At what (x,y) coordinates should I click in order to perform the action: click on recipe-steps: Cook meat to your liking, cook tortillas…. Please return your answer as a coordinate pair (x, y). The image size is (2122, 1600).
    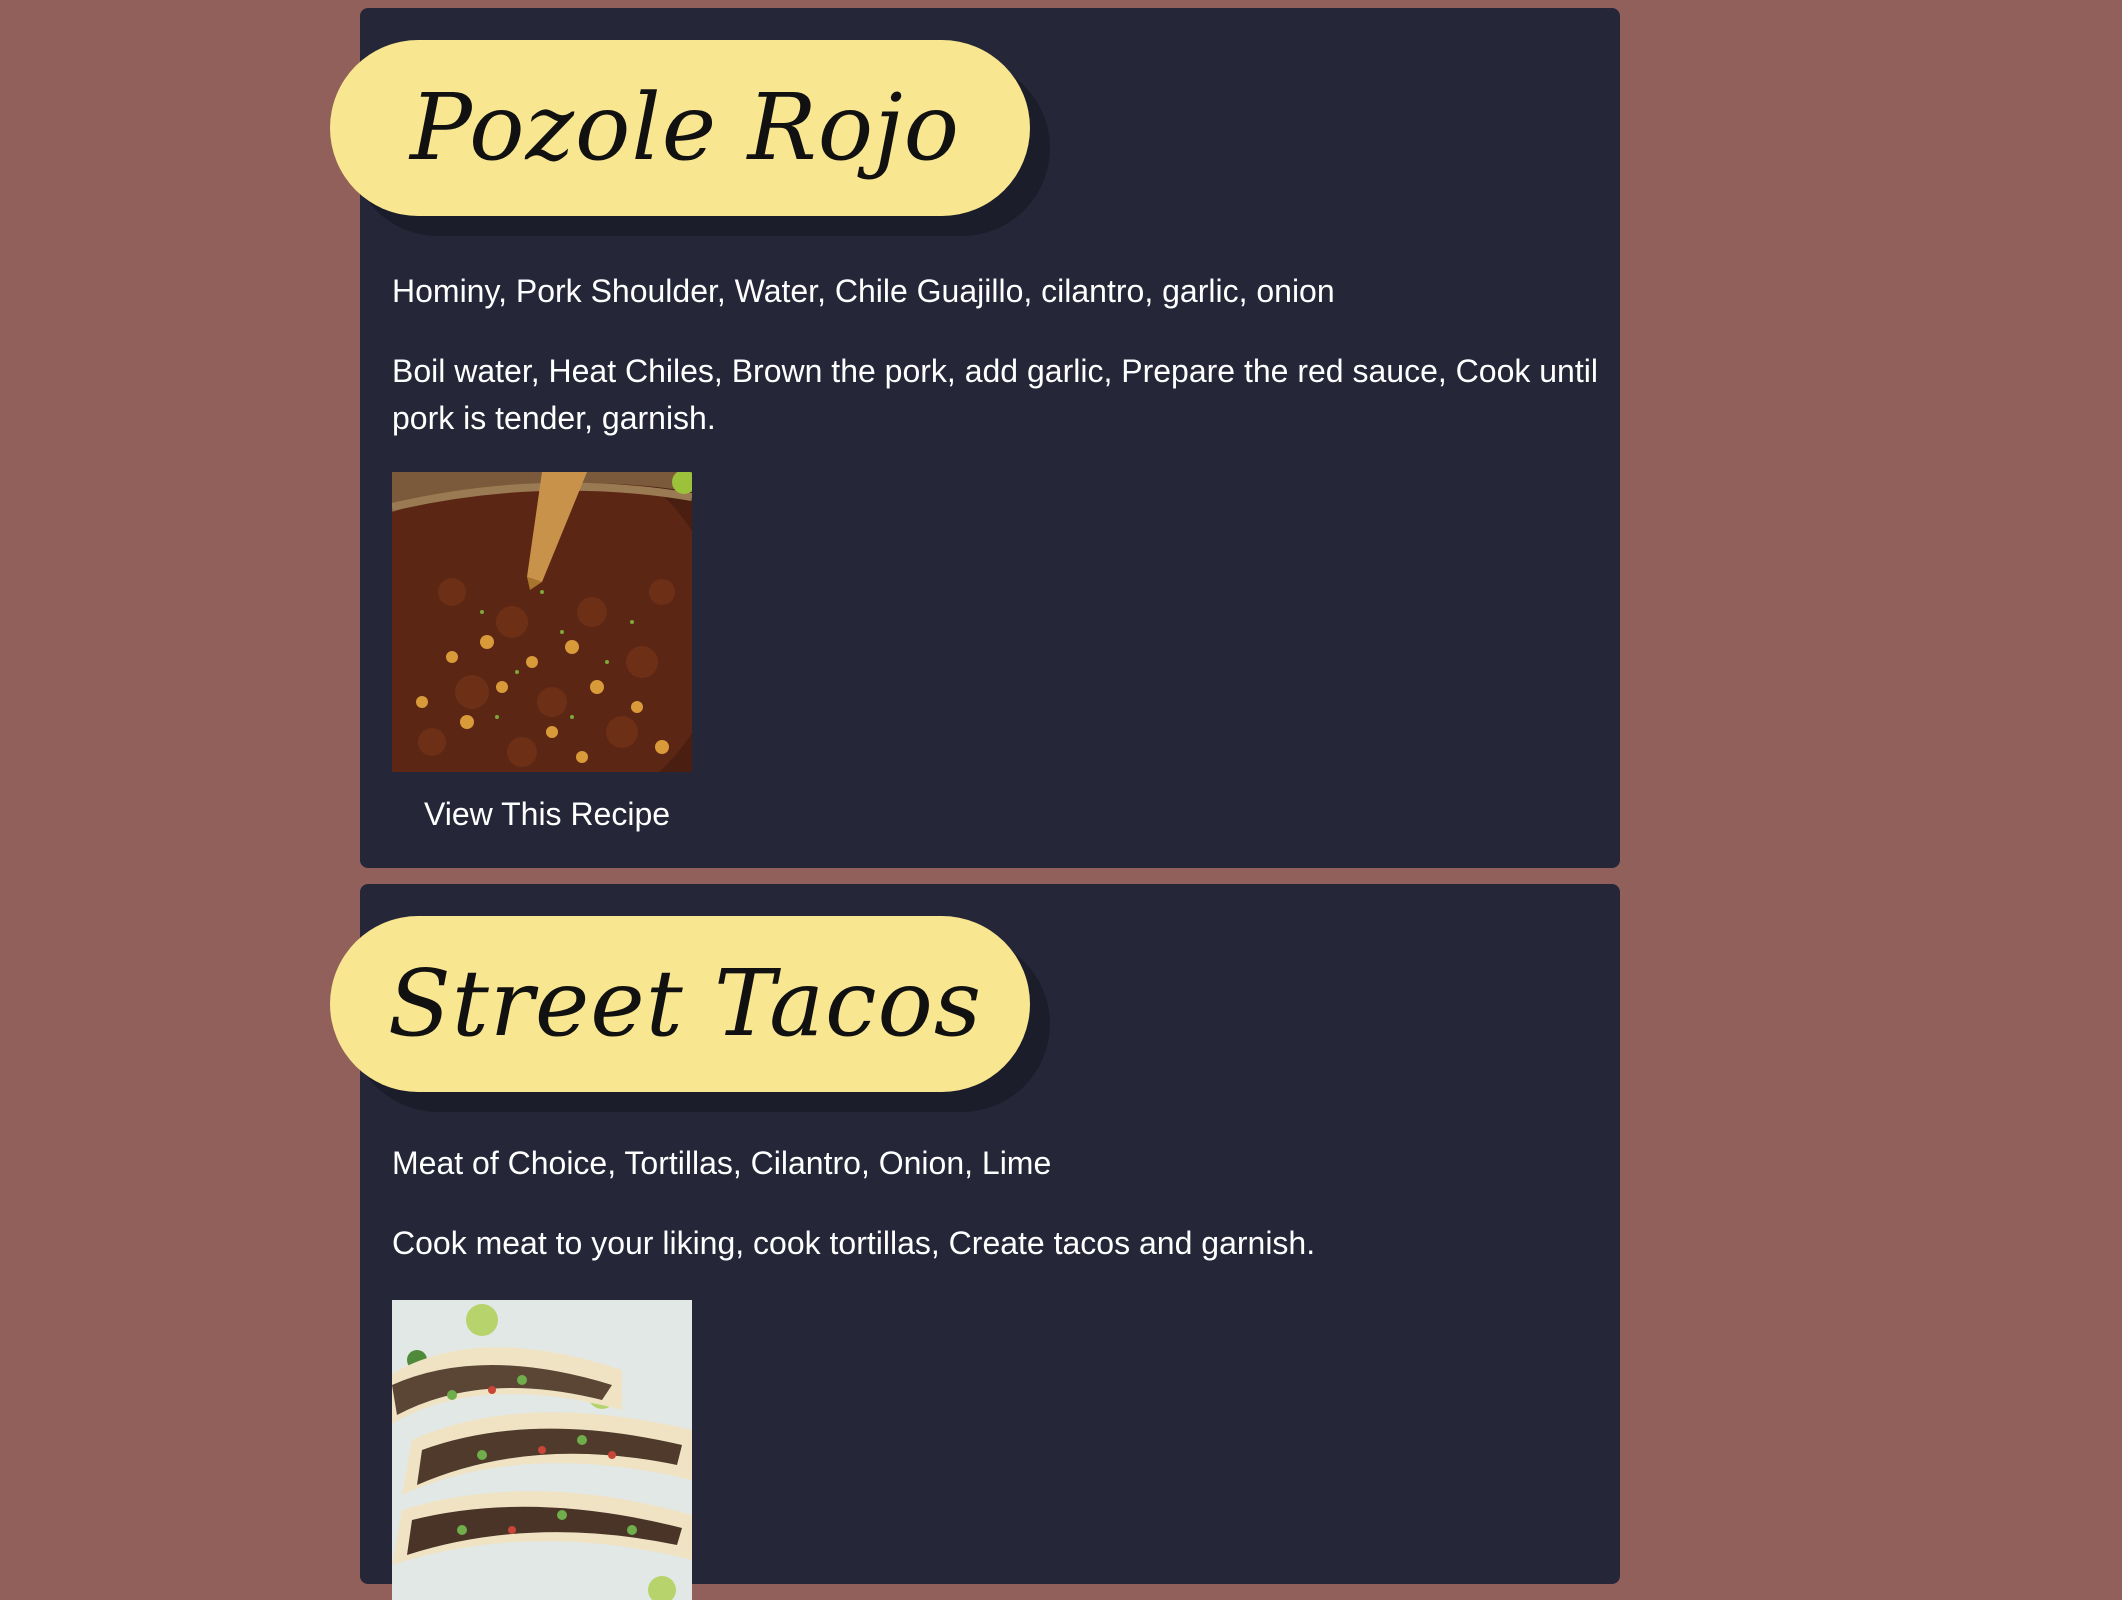
    Looking at the image, I should click on (854, 1243).